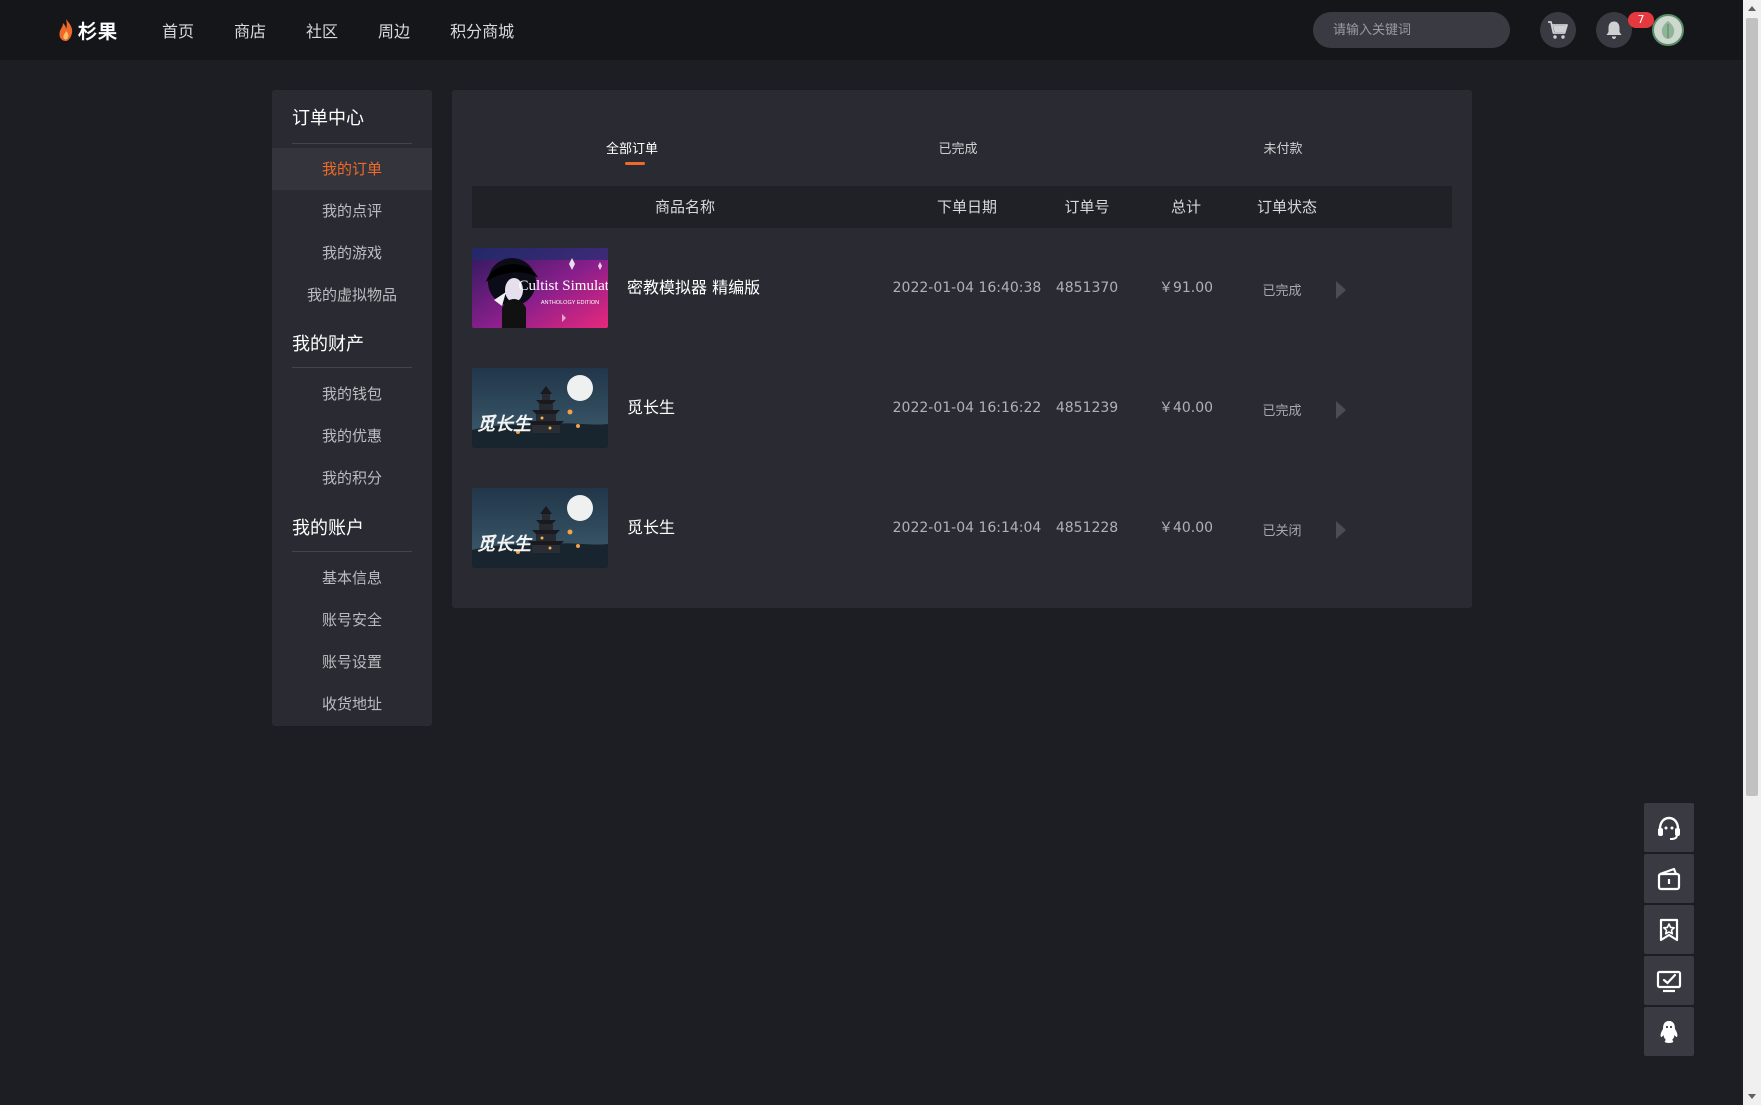  I want to click on sidebar-item-my-virtual-items: 我的虚拟物品, so click(352, 295).